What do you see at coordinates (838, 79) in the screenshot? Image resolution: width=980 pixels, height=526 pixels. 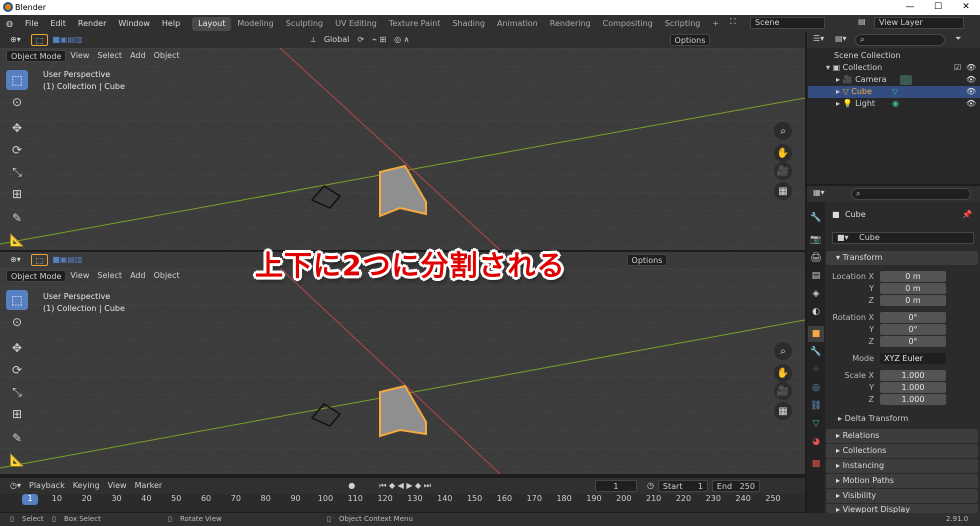 I see `expand-arrow-icon-camera: ▸` at bounding box center [838, 79].